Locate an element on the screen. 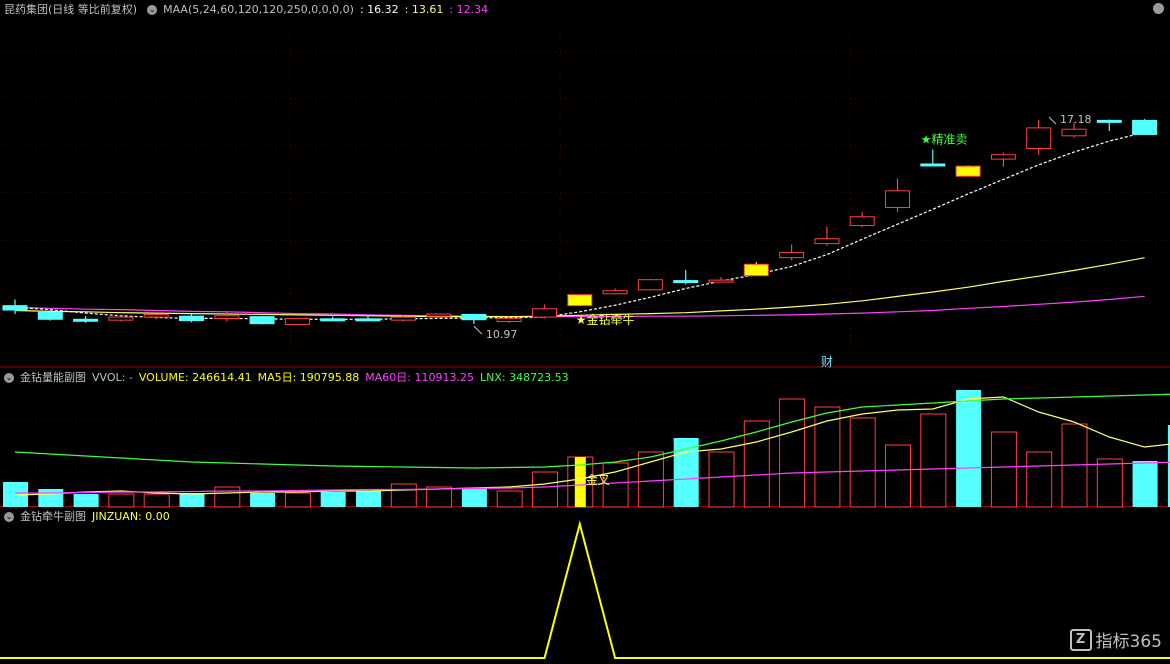 Image resolution: width=1170 pixels, height=664 pixels. watermark: Z 指标365 is located at coordinates (1115, 639).